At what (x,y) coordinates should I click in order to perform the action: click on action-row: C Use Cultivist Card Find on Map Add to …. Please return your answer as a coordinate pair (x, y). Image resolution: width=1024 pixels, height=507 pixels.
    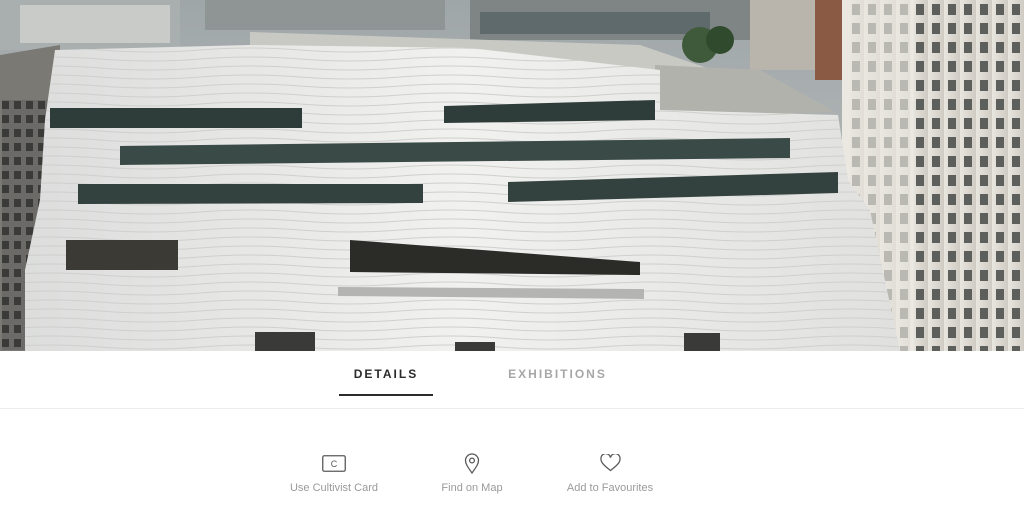
    Looking at the image, I should click on (512, 470).